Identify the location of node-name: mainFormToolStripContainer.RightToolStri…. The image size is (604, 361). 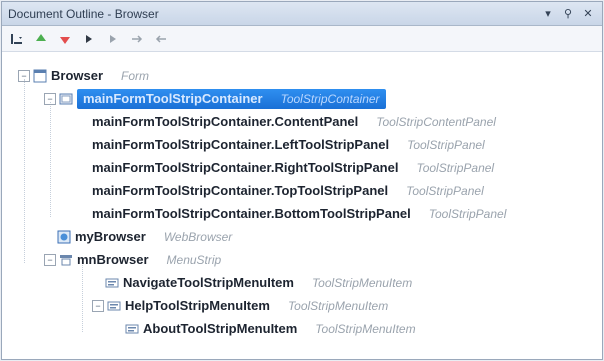
(245, 167).